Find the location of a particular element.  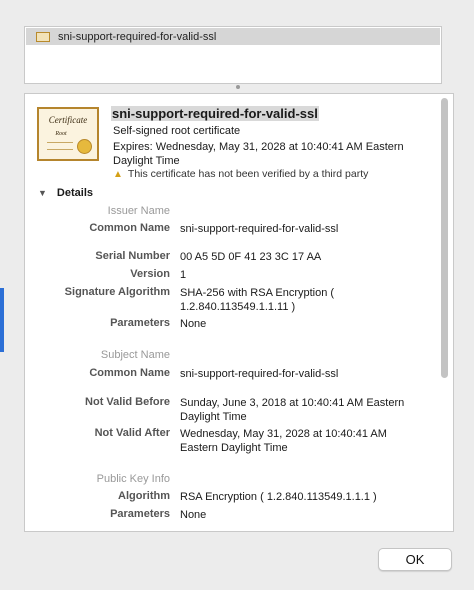

disclosure-triangle-icon: ▼ is located at coordinates (42, 193).